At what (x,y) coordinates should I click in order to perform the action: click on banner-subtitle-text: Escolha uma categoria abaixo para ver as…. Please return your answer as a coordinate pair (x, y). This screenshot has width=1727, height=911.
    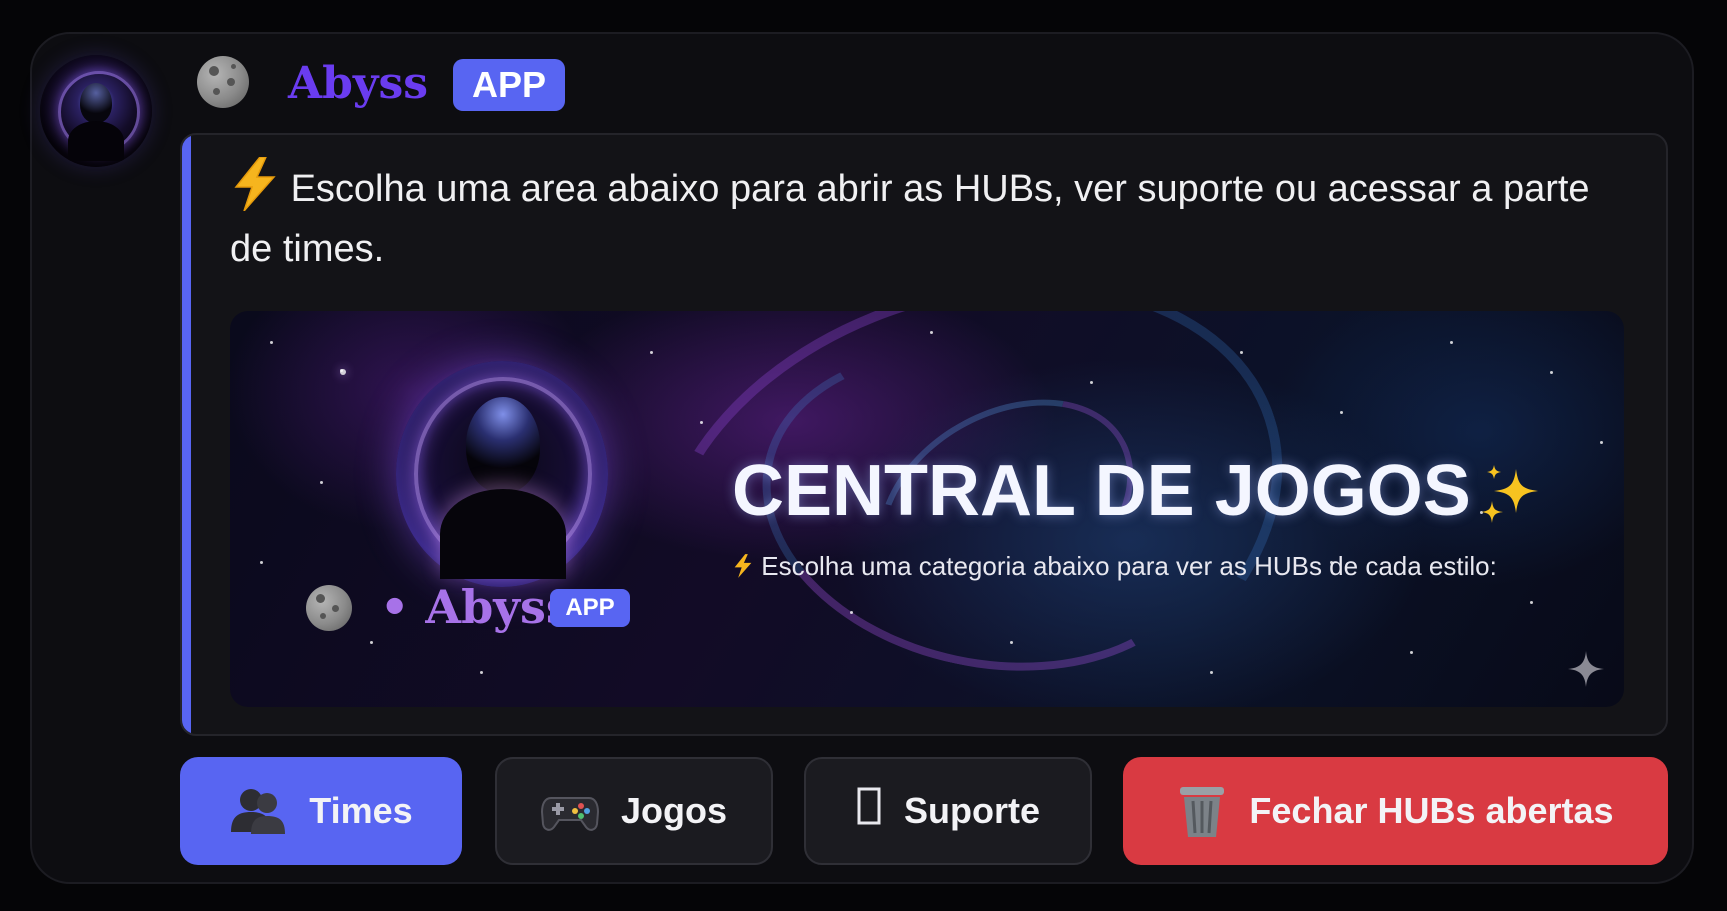
    Looking at the image, I should click on (1129, 566).